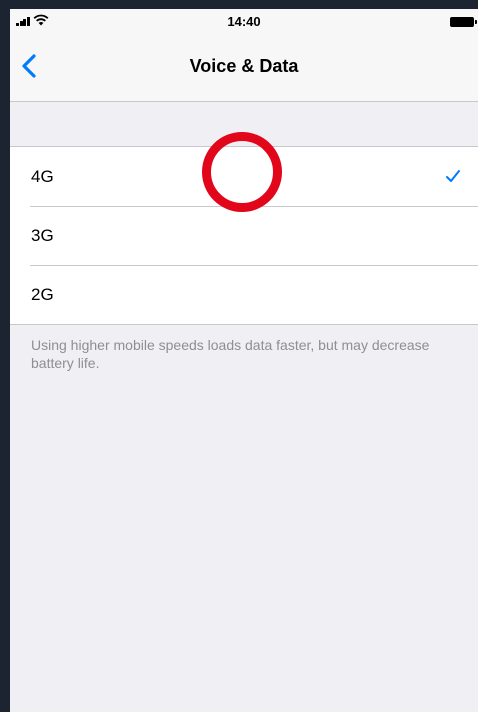  Describe the element at coordinates (464, 22) in the screenshot. I see `battery-icon` at that location.